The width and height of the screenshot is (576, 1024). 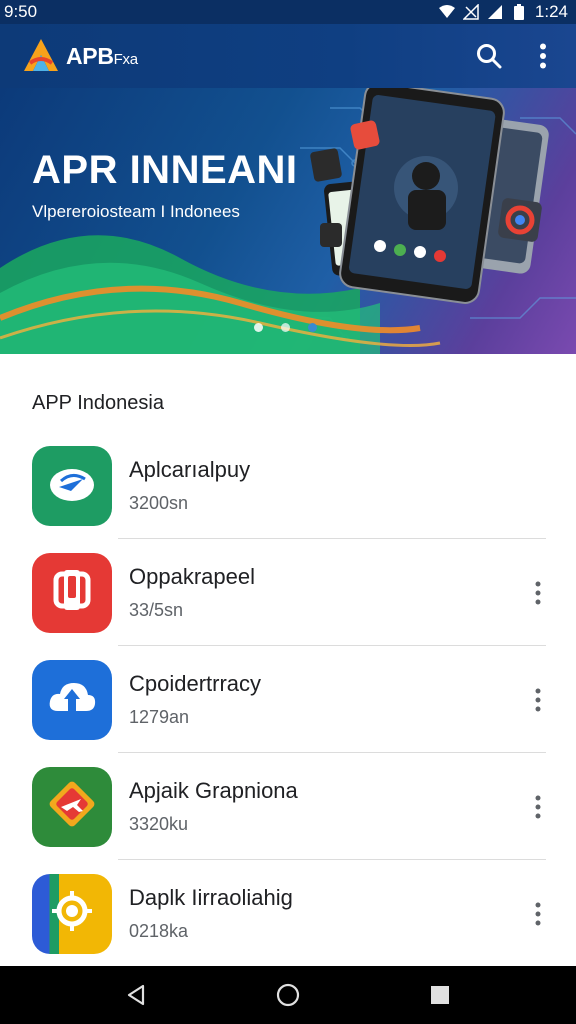 What do you see at coordinates (21, 11) in the screenshot?
I see `status-left-text: 9:50` at bounding box center [21, 11].